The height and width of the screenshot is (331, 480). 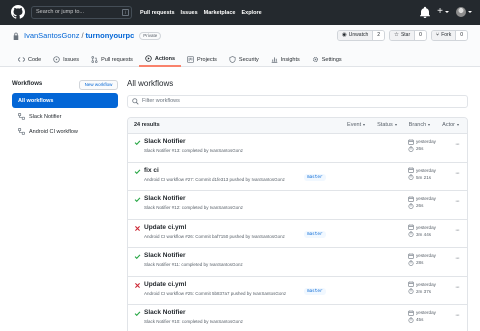 I want to click on filter-placeholder: Filter workflows, so click(x=161, y=101).